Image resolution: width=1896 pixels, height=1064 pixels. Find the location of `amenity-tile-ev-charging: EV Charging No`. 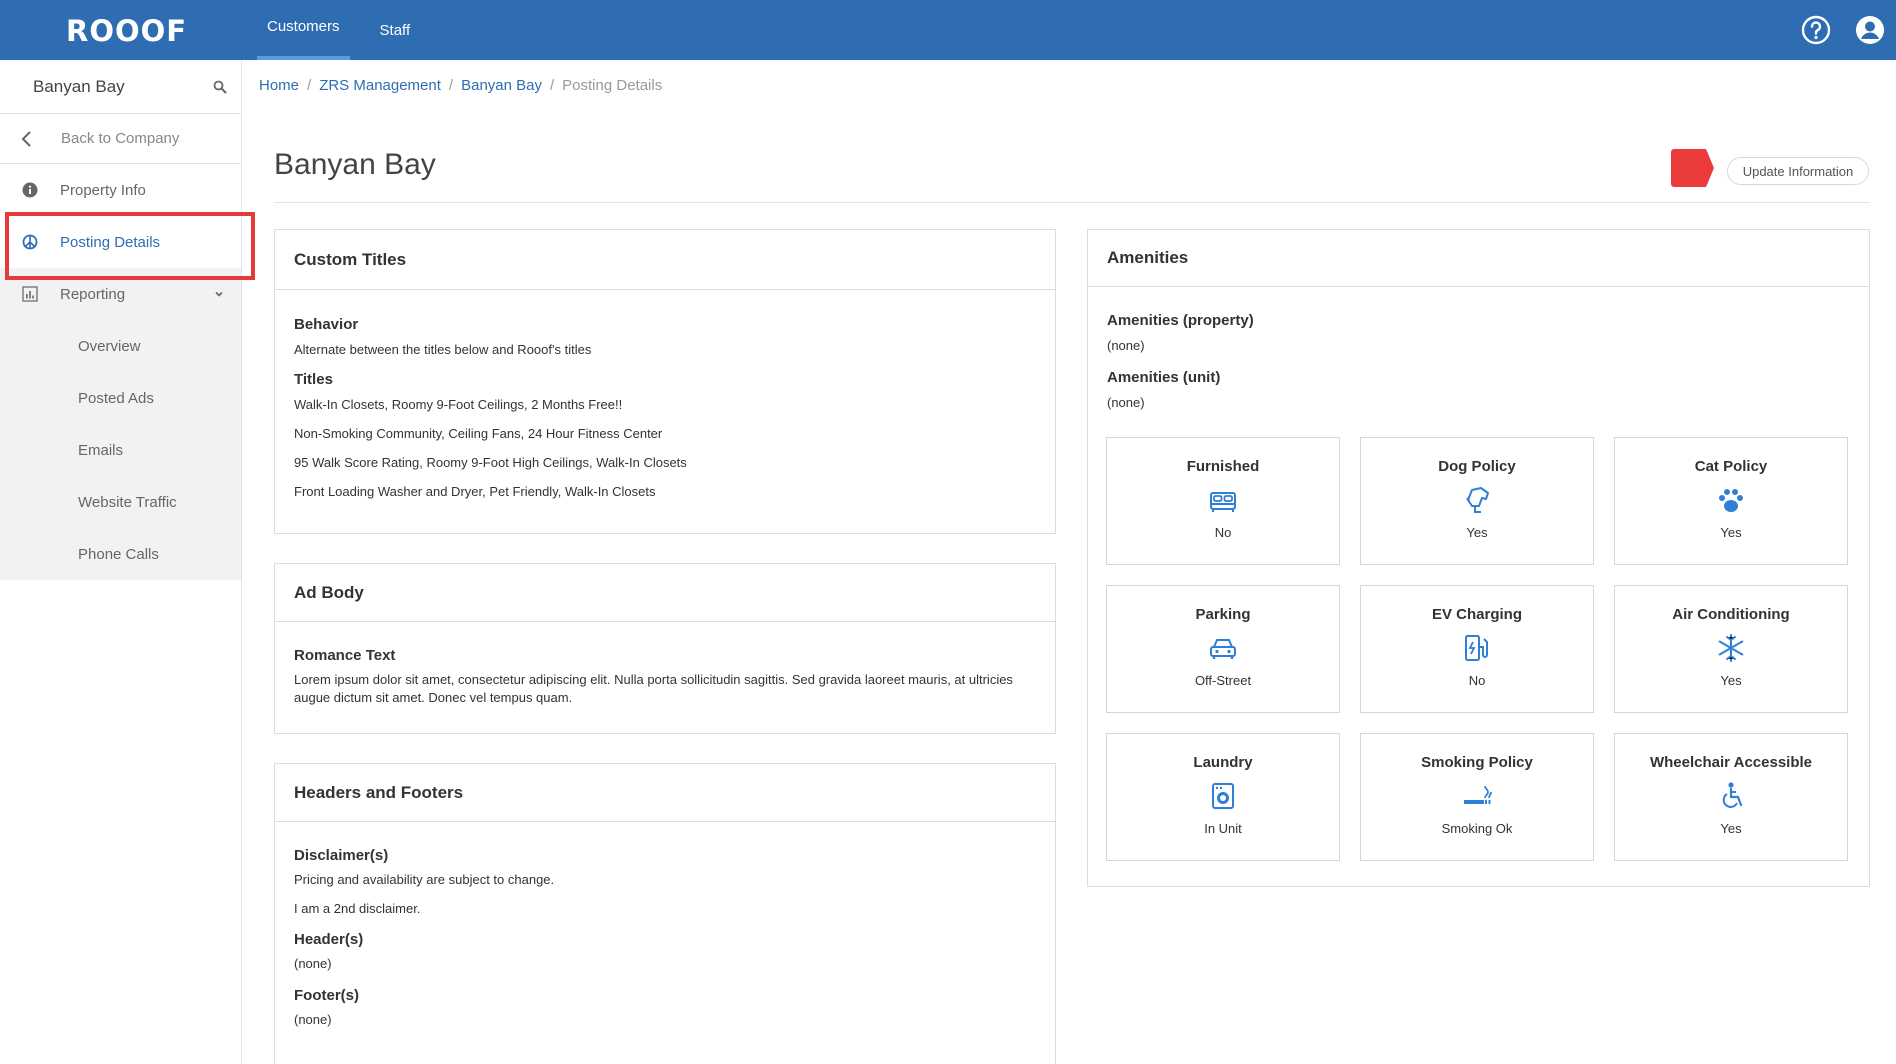

amenity-tile-ev-charging: EV Charging No is located at coordinates (1477, 649).